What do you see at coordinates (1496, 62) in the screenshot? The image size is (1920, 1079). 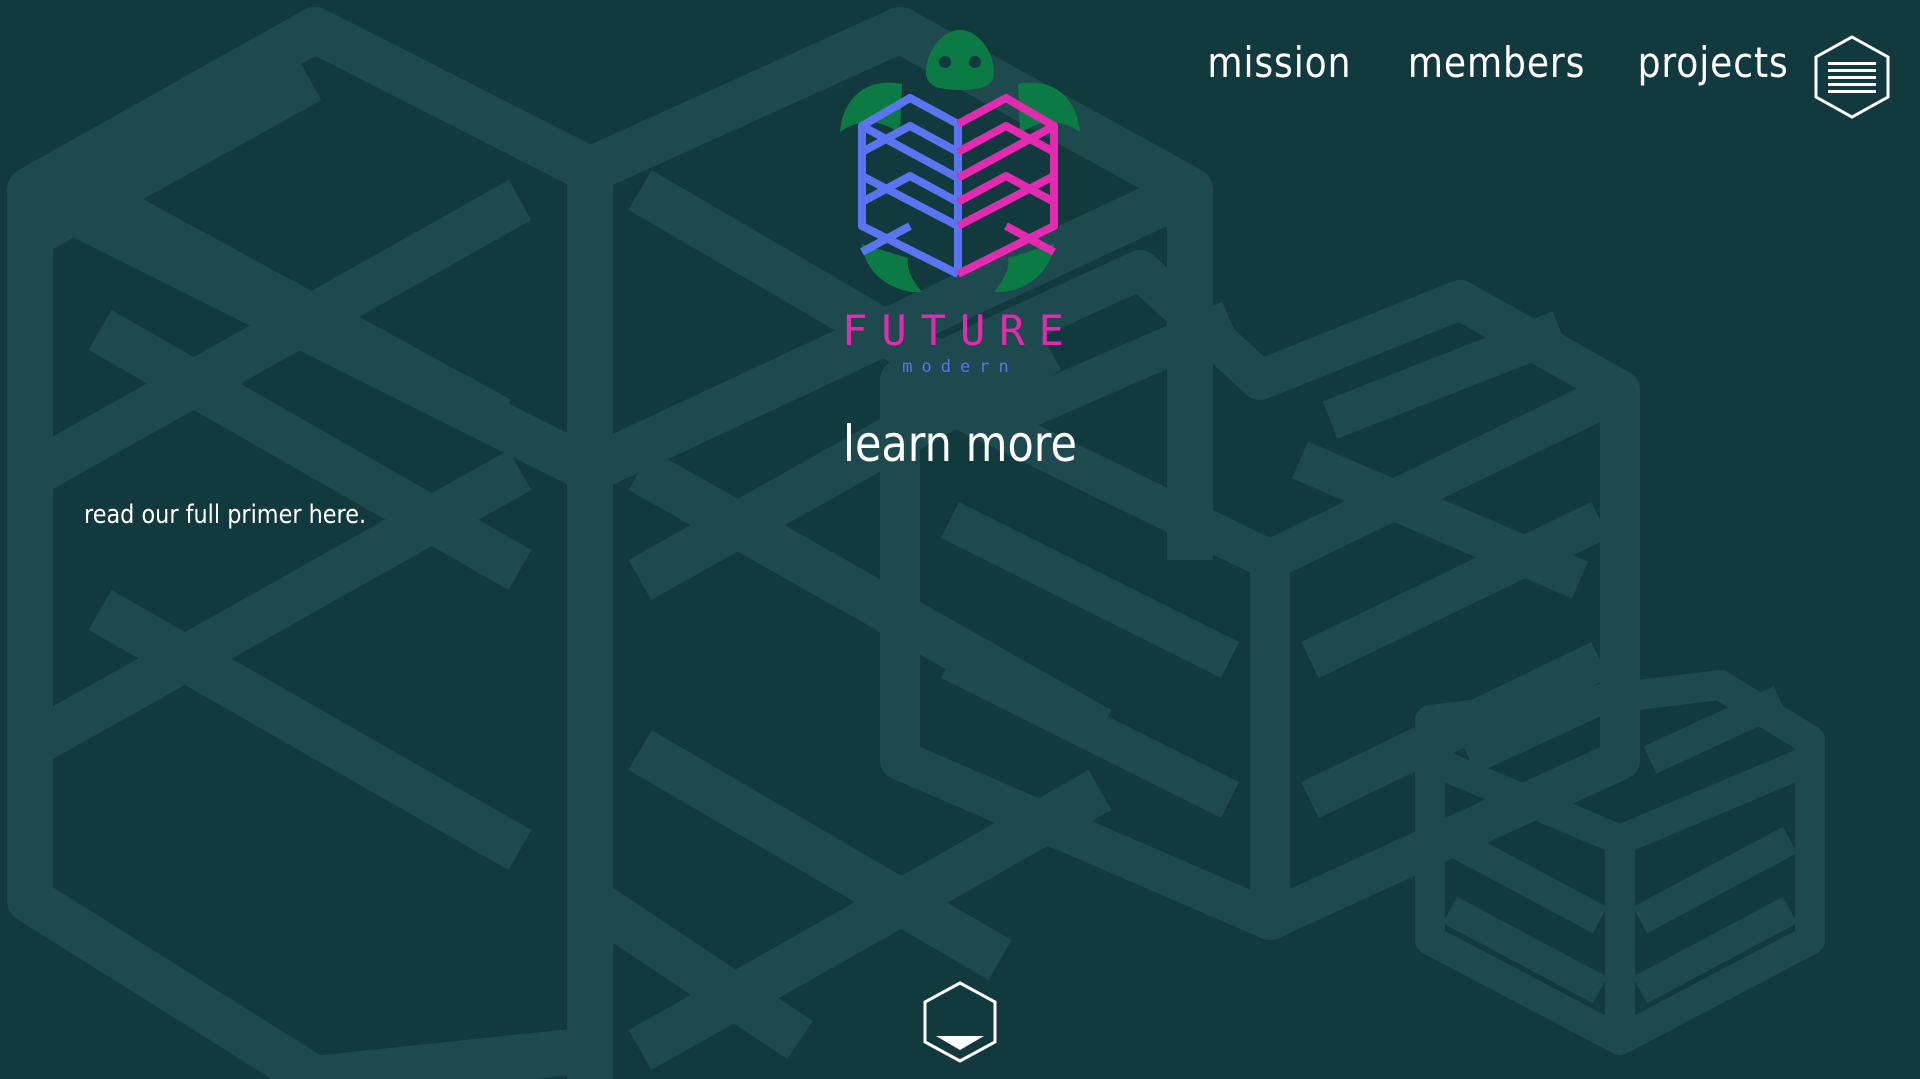 I see `nav-link-members: members` at bounding box center [1496, 62].